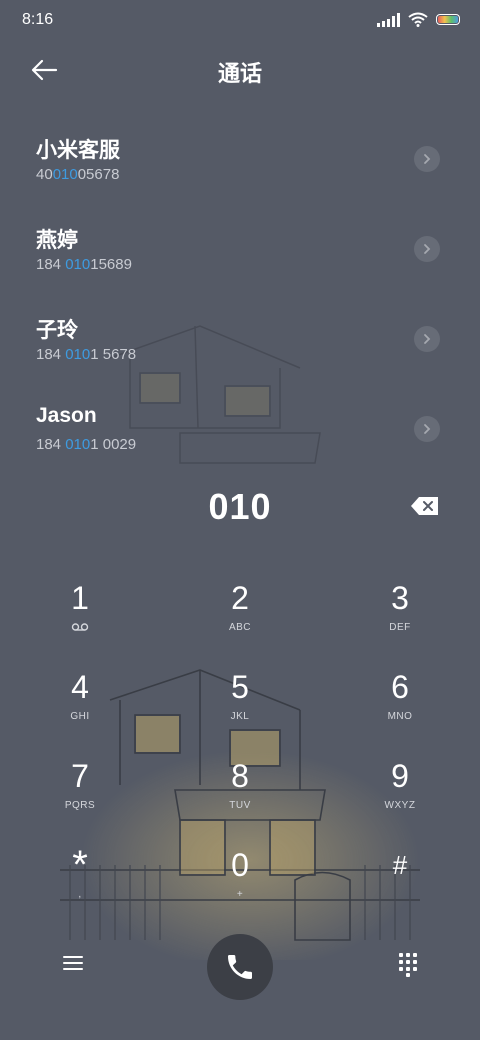 This screenshot has width=480, height=1040. What do you see at coordinates (400, 792) in the screenshot?
I see `key-9: 9 WXYZ` at bounding box center [400, 792].